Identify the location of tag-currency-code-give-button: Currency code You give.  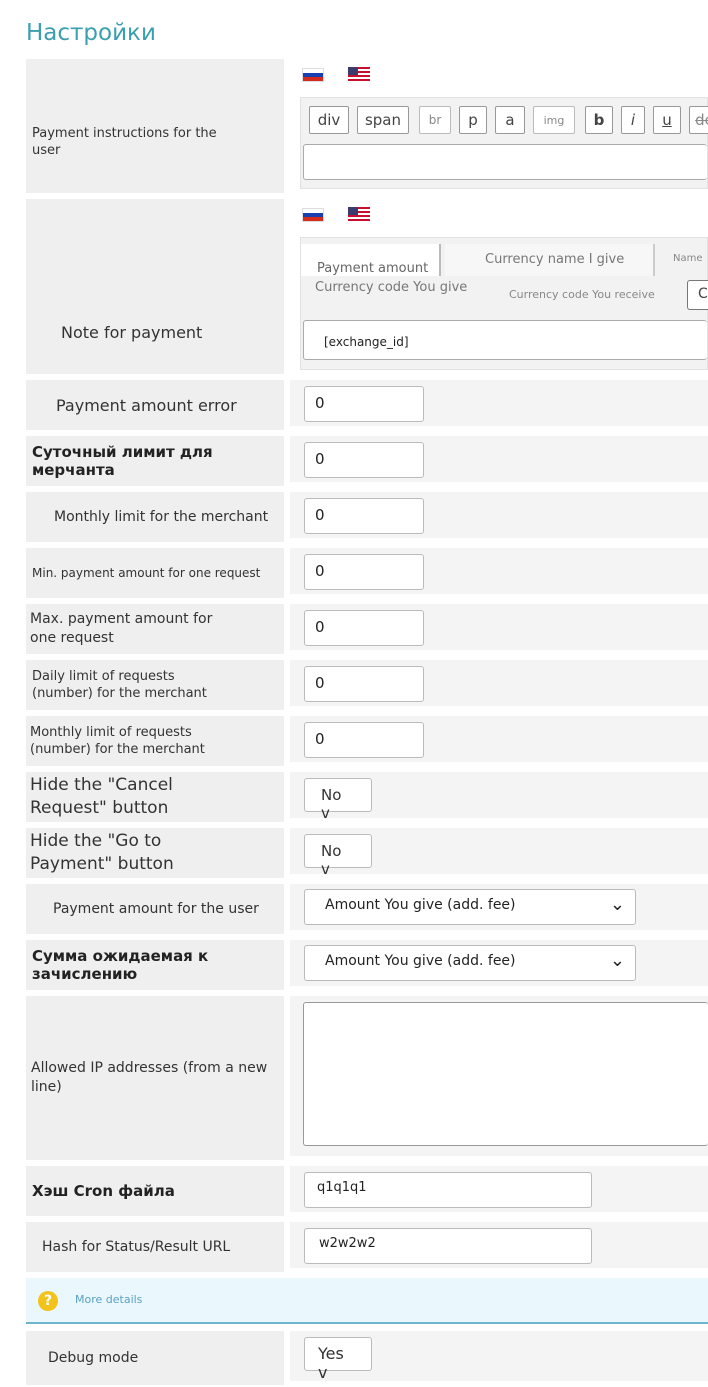
(401, 290).